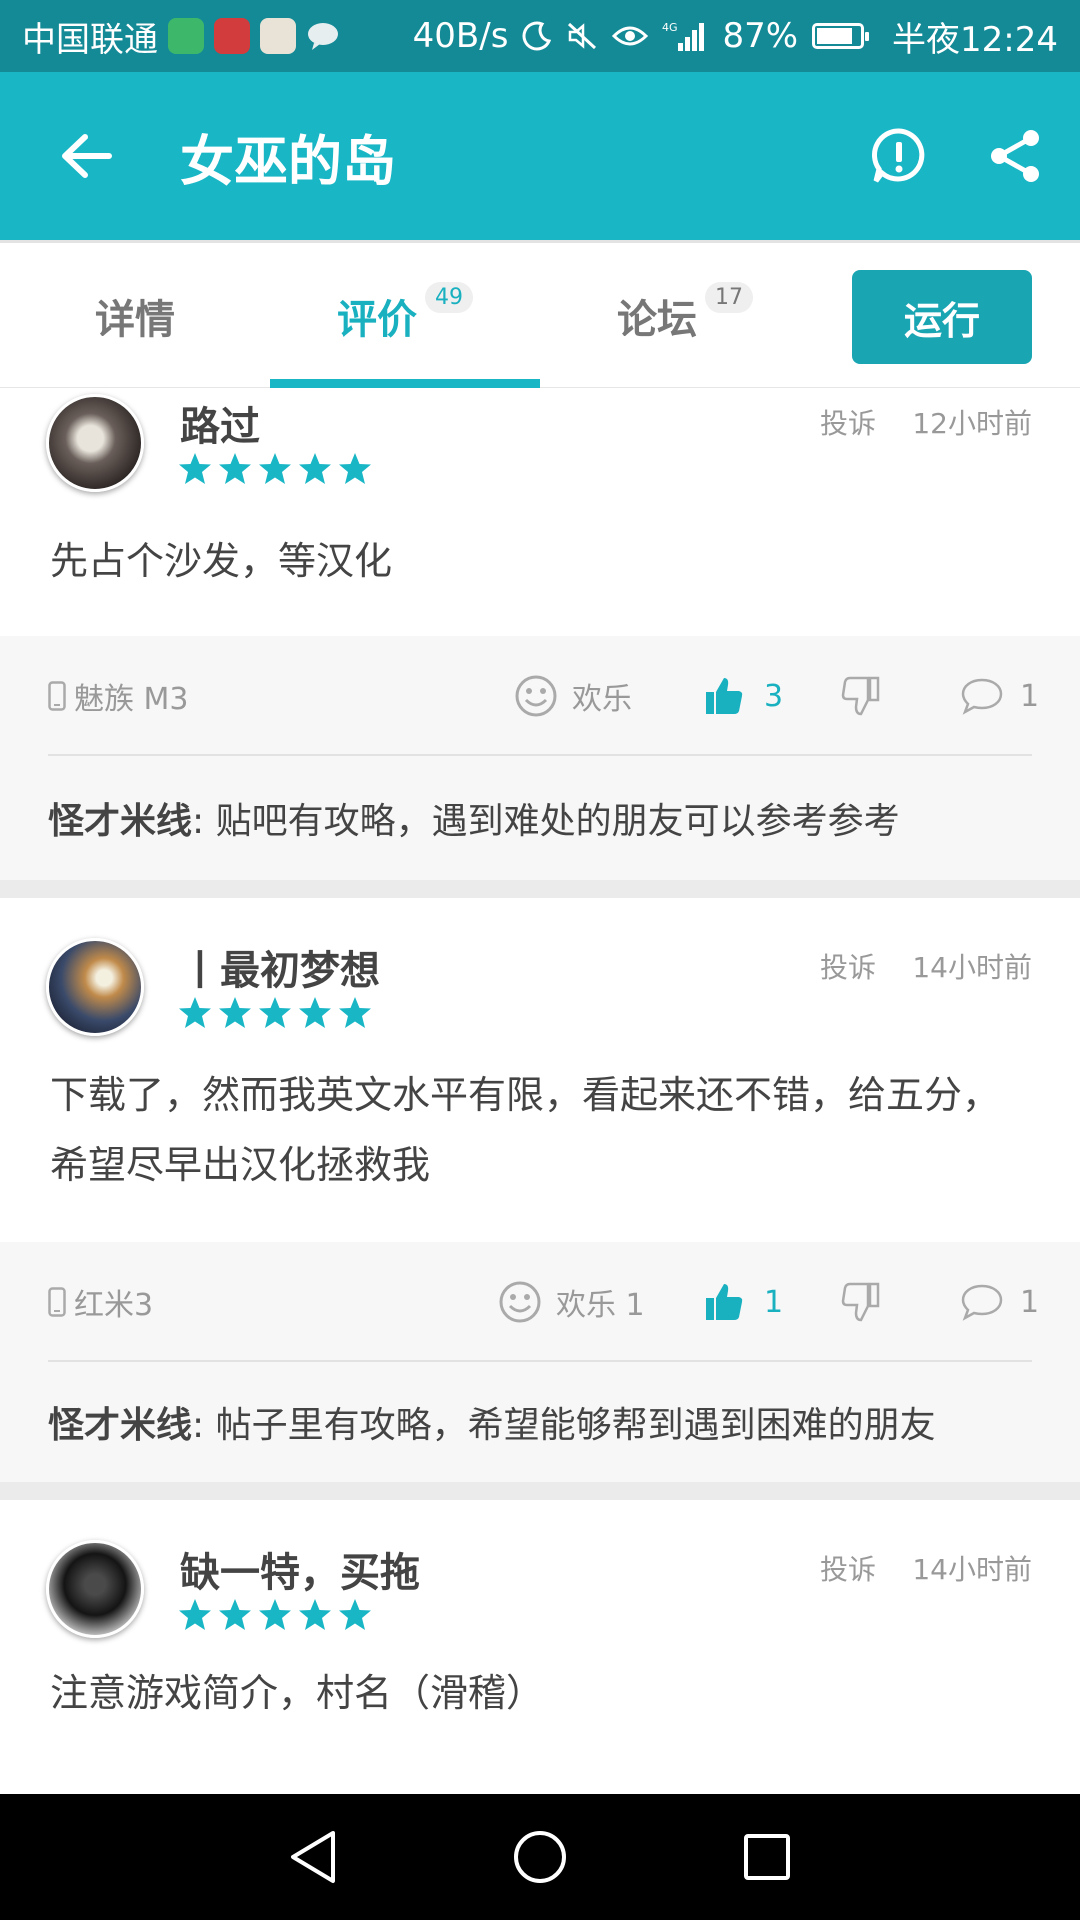 The height and width of the screenshot is (1920, 1080). Describe the element at coordinates (582, 36) in the screenshot. I see `mute-icon` at that location.